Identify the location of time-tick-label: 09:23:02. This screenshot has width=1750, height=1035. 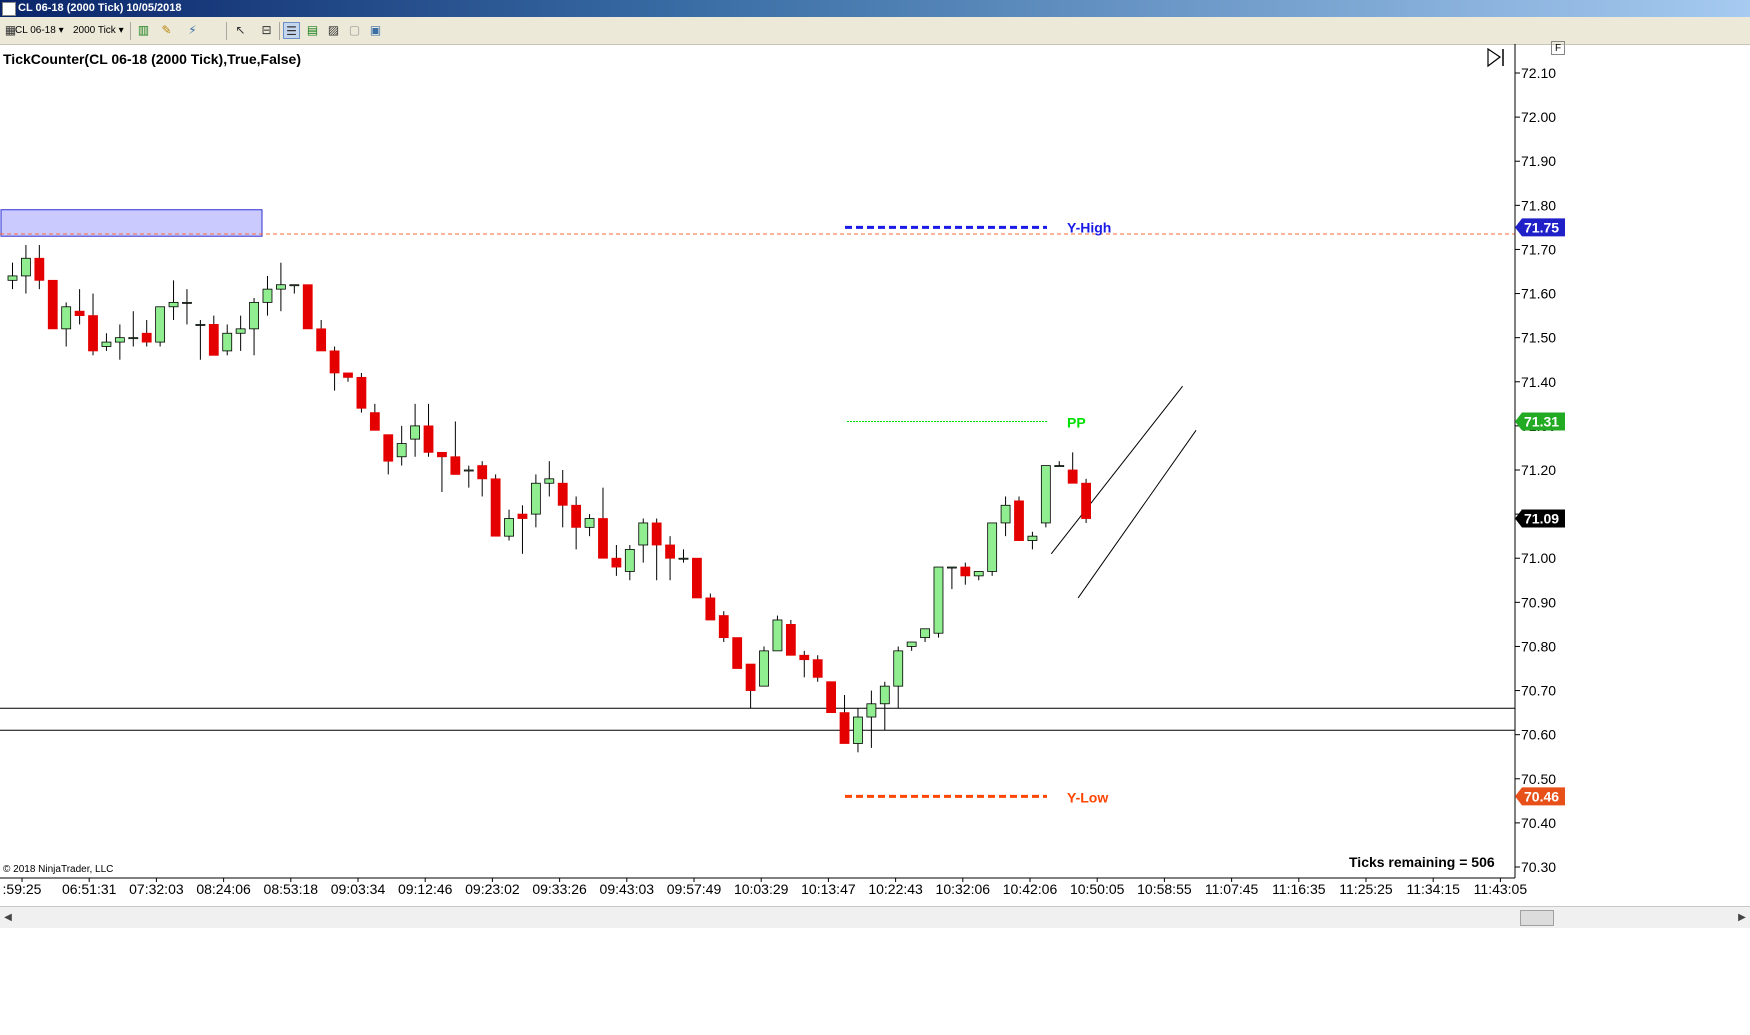
(492, 889).